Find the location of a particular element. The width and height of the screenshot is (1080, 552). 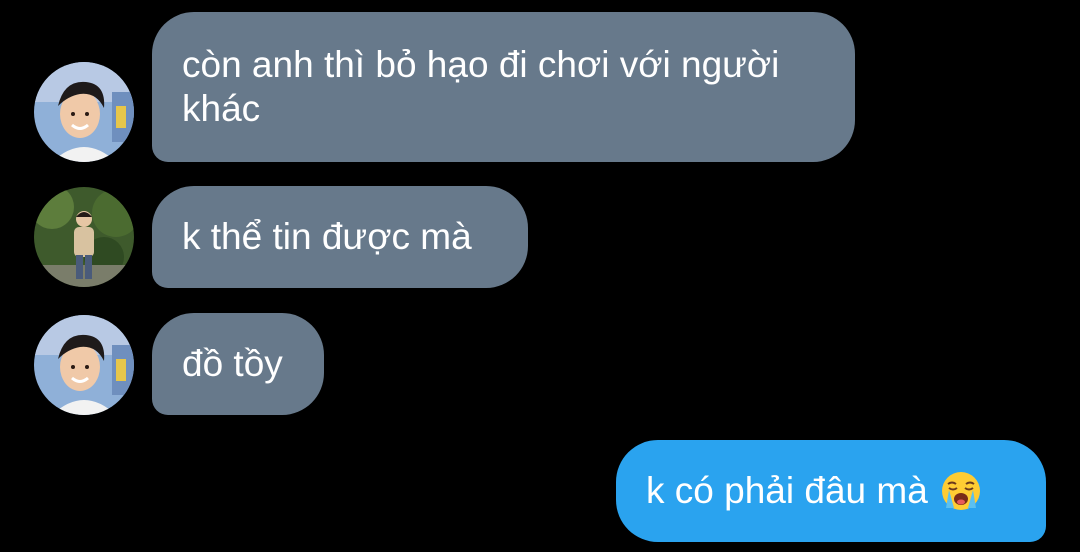

person-outdoor-avatar-icon is located at coordinates (84, 237).